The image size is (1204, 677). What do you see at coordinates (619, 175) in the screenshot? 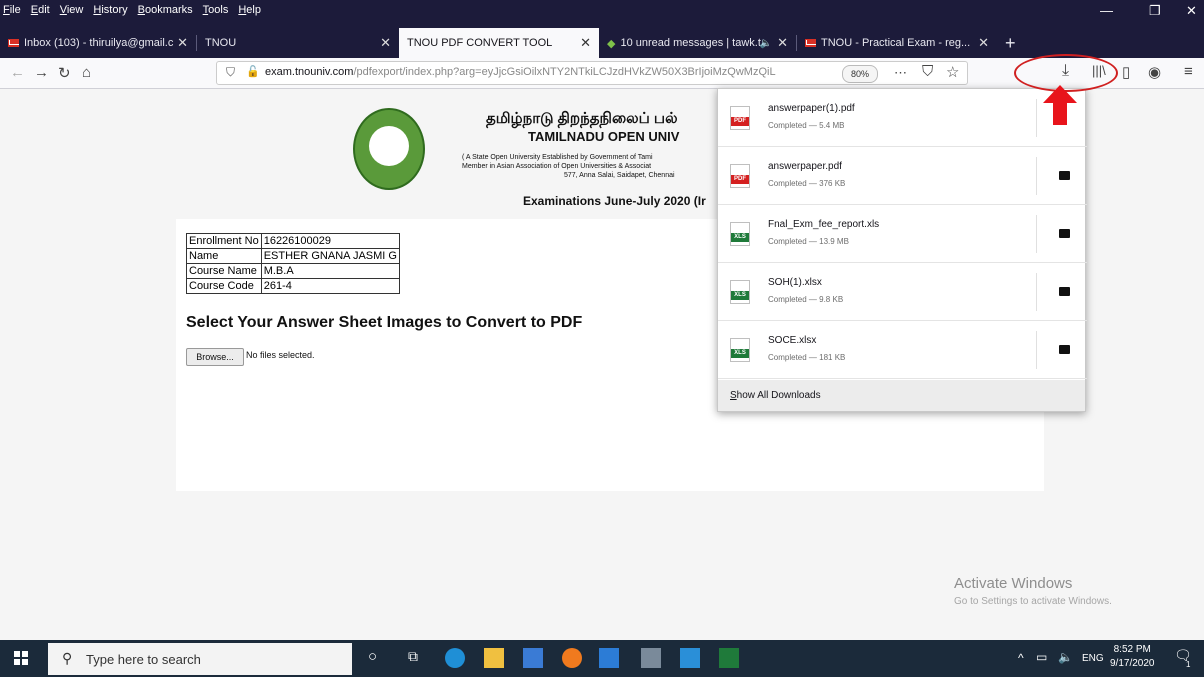
I see `university-address: 577, Anna Salai, Saidapet, Chennai` at bounding box center [619, 175].